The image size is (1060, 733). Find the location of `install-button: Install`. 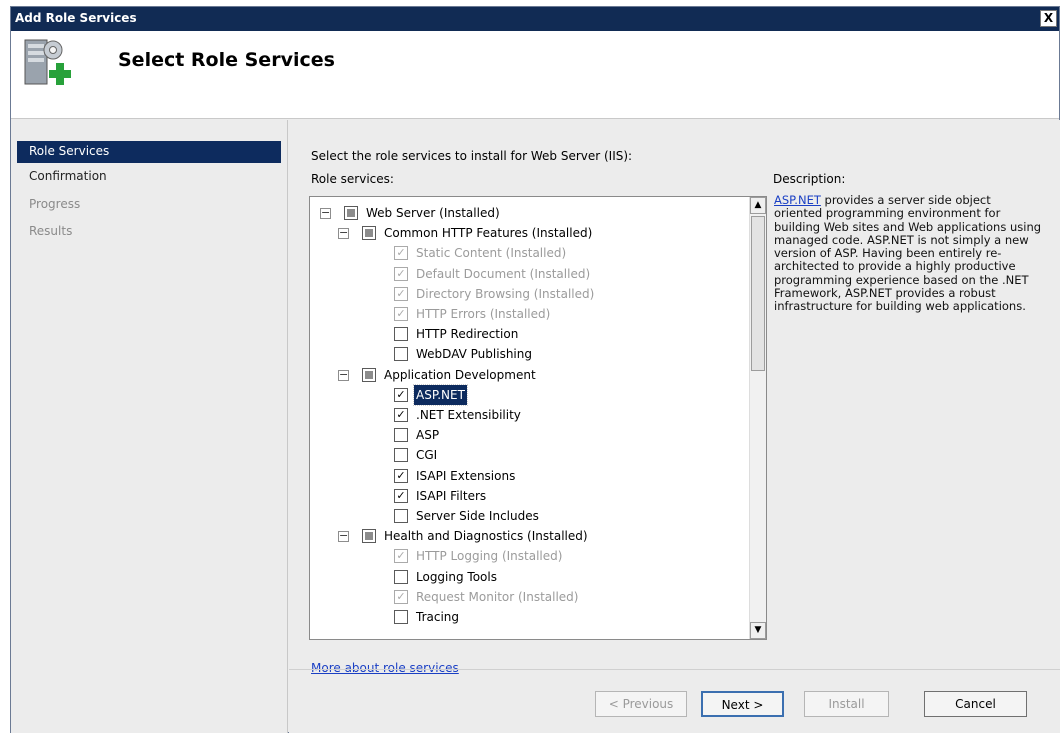

install-button: Install is located at coordinates (846, 704).